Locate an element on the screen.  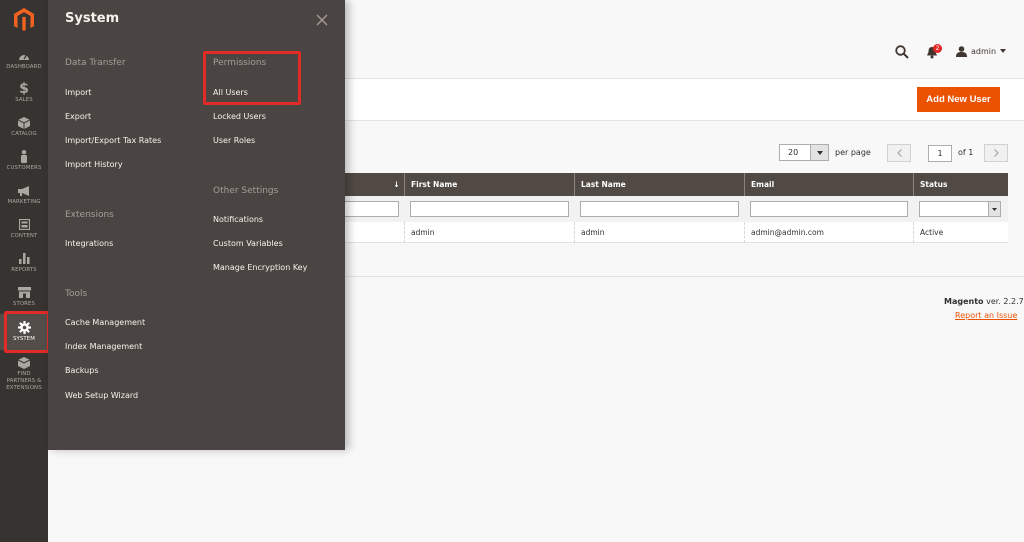
status-dropdown-toggle is located at coordinates (994, 209).